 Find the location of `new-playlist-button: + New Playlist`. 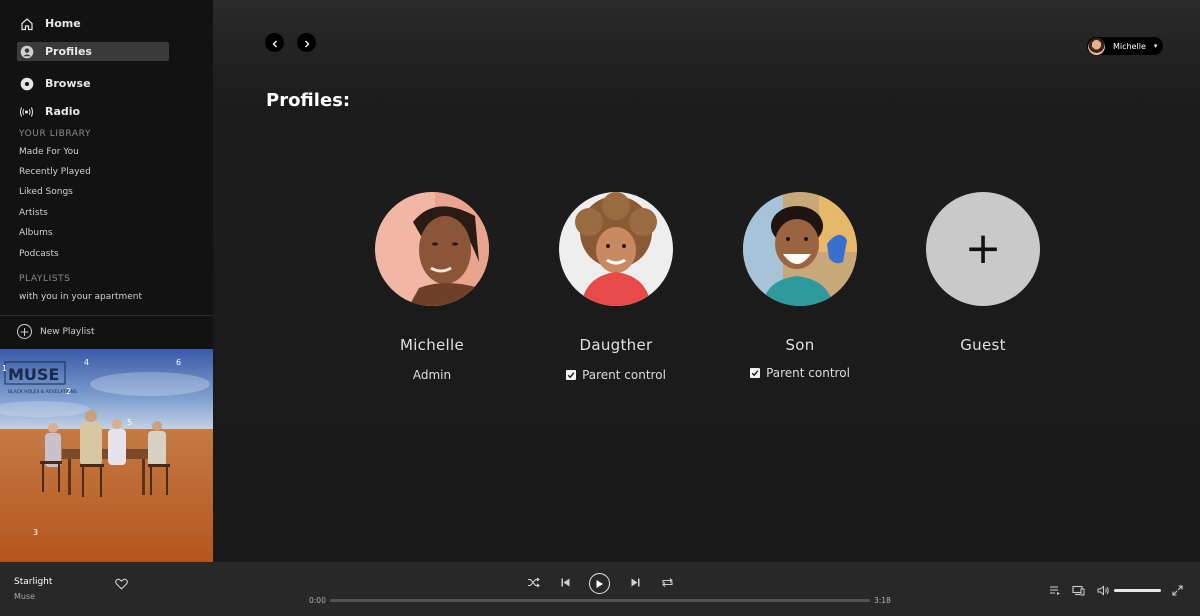

new-playlist-button: + New Playlist is located at coordinates (55, 331).